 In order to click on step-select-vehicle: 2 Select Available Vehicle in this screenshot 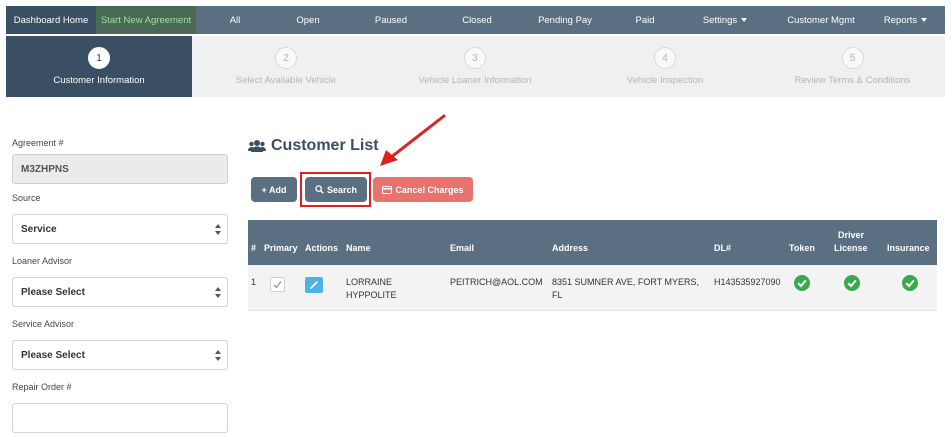, I will do `click(286, 66)`.